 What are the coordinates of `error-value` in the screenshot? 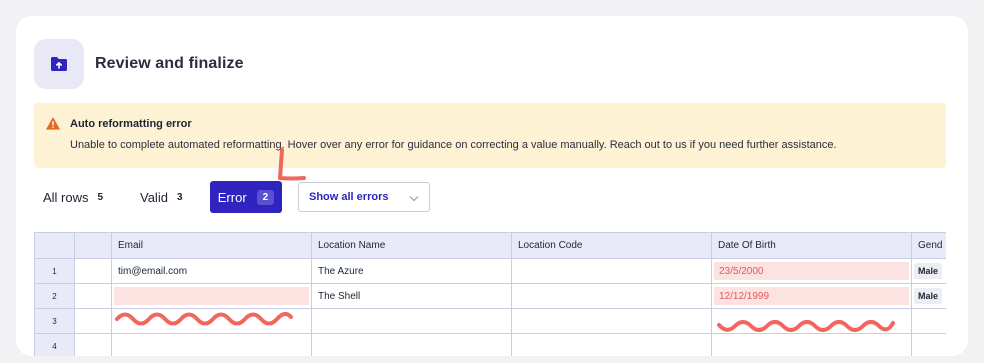 It's located at (211, 296).